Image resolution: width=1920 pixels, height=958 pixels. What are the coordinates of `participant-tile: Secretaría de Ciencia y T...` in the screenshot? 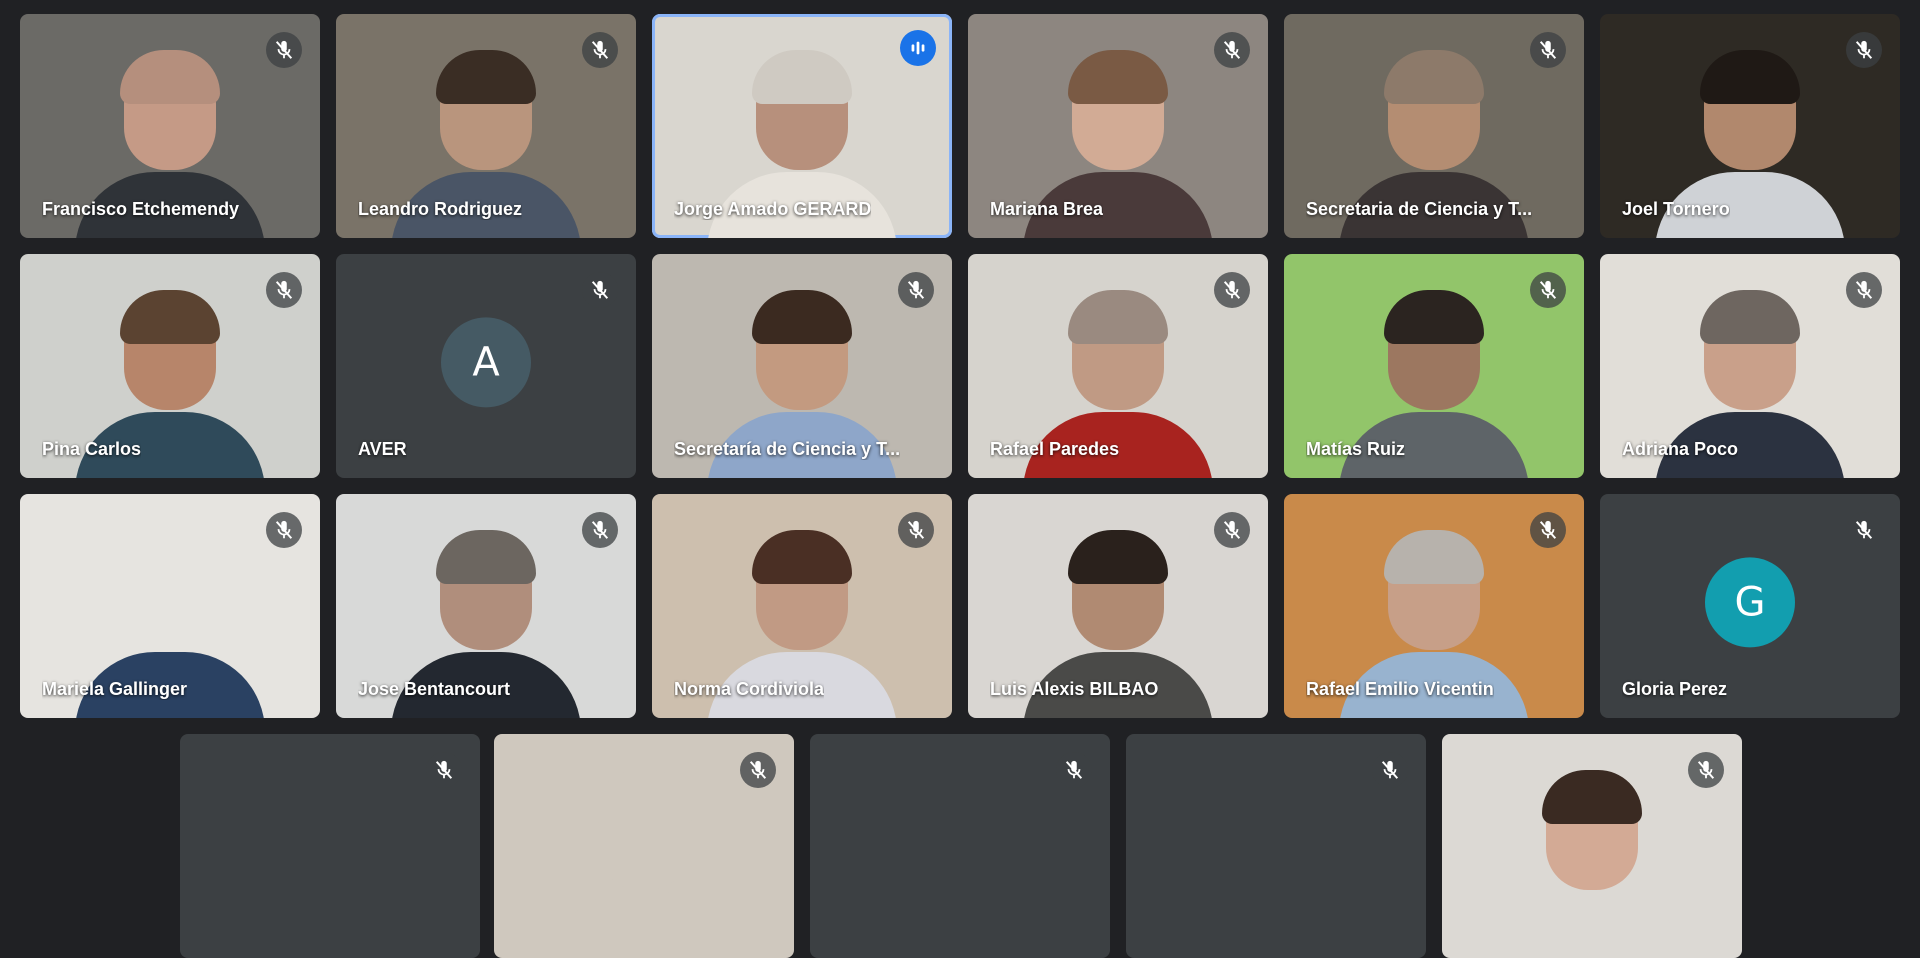 It's located at (802, 366).